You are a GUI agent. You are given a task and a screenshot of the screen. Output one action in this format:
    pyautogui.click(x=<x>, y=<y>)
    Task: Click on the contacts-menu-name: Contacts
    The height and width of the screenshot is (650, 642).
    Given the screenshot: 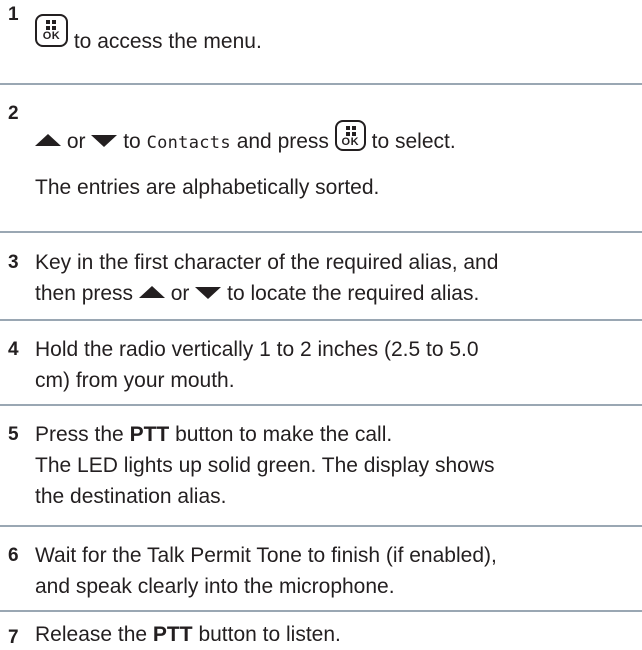 What is the action you would take?
    pyautogui.click(x=188, y=143)
    